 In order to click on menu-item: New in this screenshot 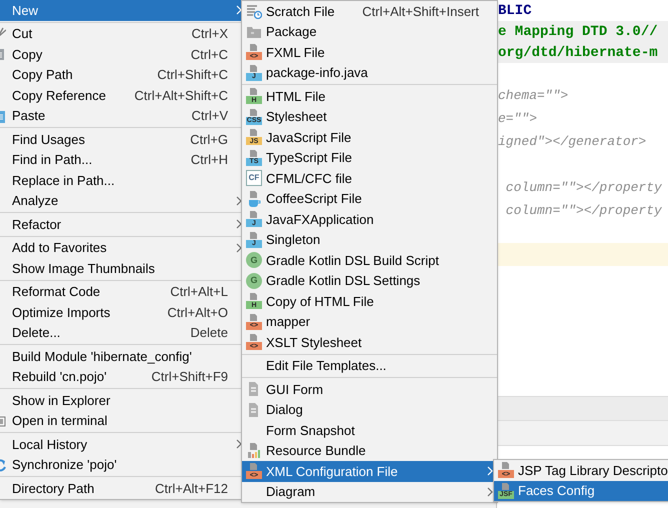, I will do `click(122, 10)`.